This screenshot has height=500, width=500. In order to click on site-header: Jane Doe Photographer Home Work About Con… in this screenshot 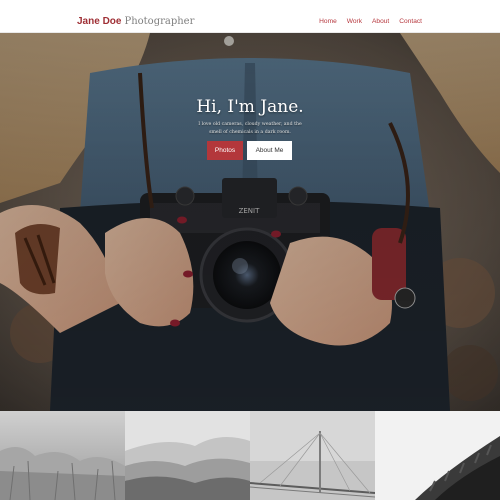, I will do `click(250, 16)`.